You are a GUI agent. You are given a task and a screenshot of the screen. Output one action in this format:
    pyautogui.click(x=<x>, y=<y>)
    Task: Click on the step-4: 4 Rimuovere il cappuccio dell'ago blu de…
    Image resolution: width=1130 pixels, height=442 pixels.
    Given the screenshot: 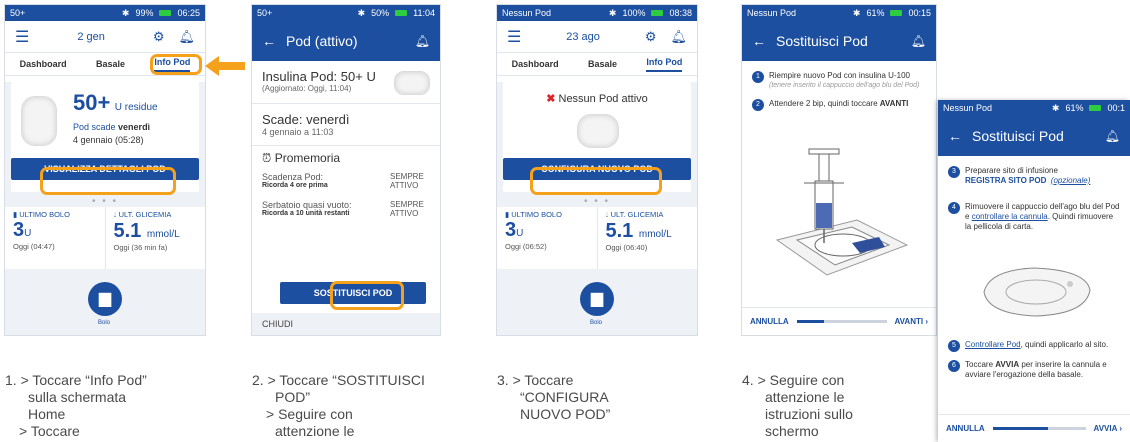 What is the action you would take?
    pyautogui.click(x=1034, y=217)
    